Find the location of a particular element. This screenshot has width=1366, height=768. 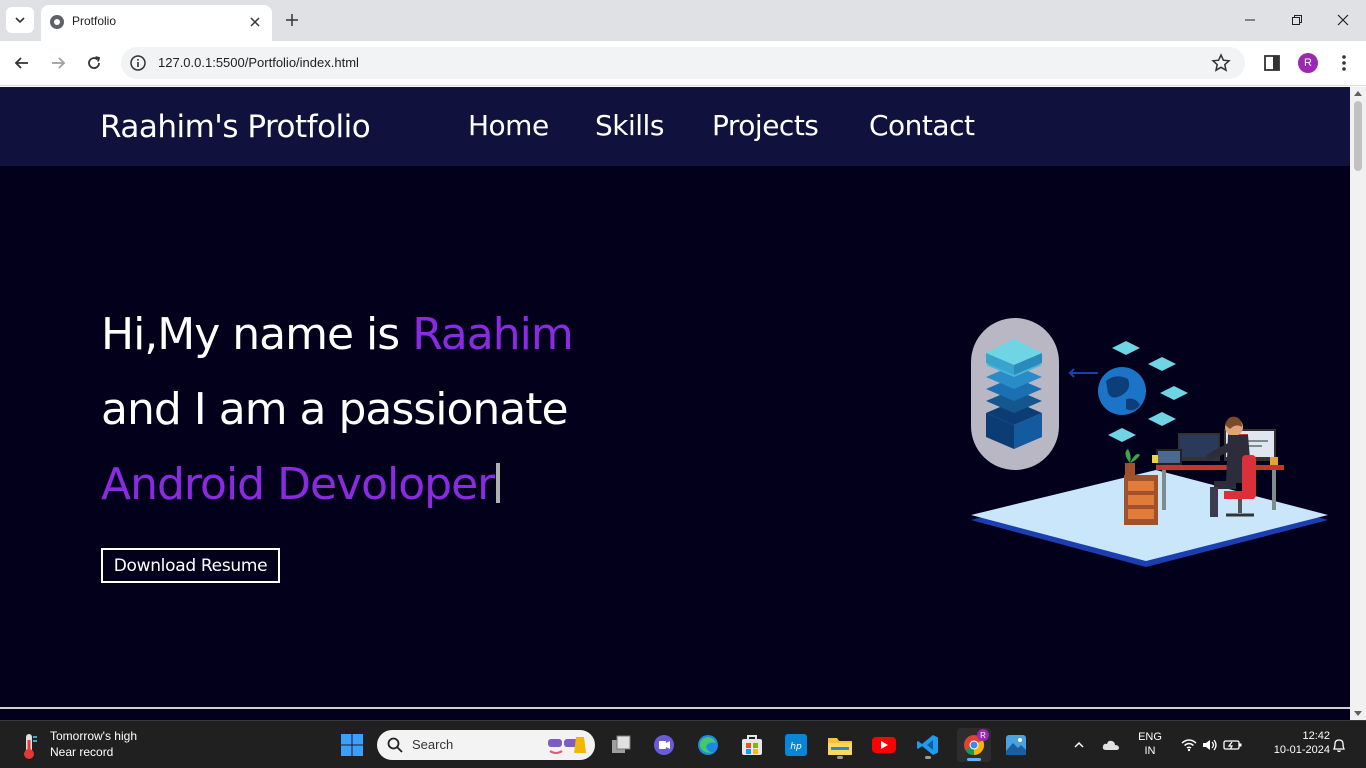

store-button is located at coordinates (752, 745).